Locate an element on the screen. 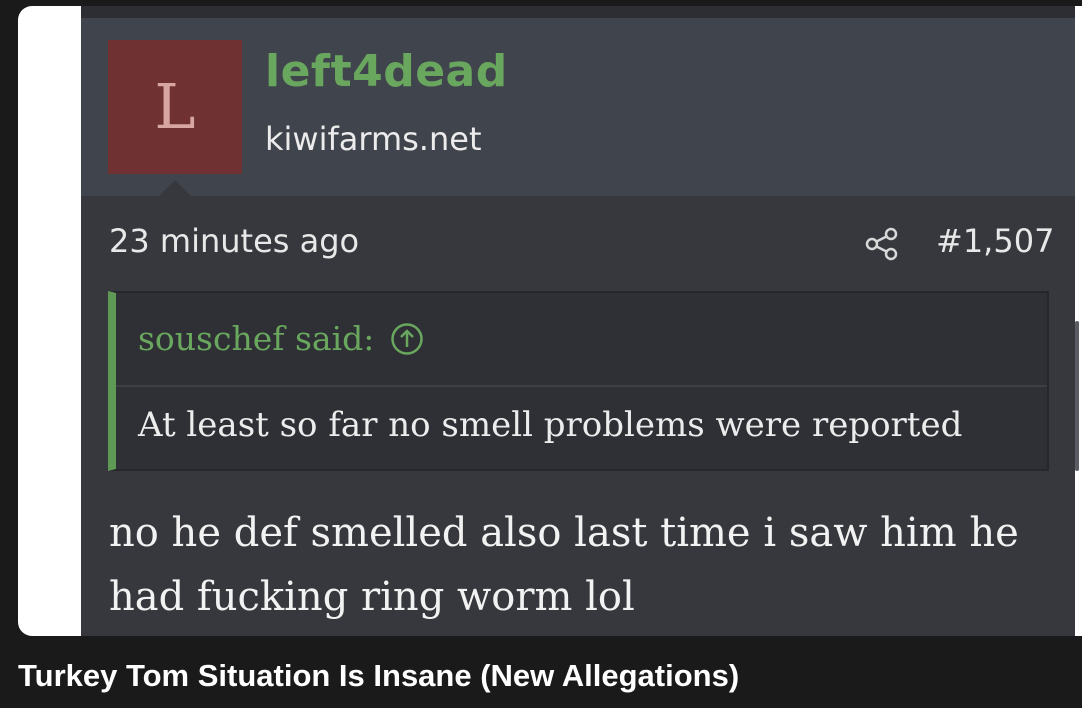 This screenshot has width=1082, height=708. avatar-letter: L is located at coordinates (175, 106).